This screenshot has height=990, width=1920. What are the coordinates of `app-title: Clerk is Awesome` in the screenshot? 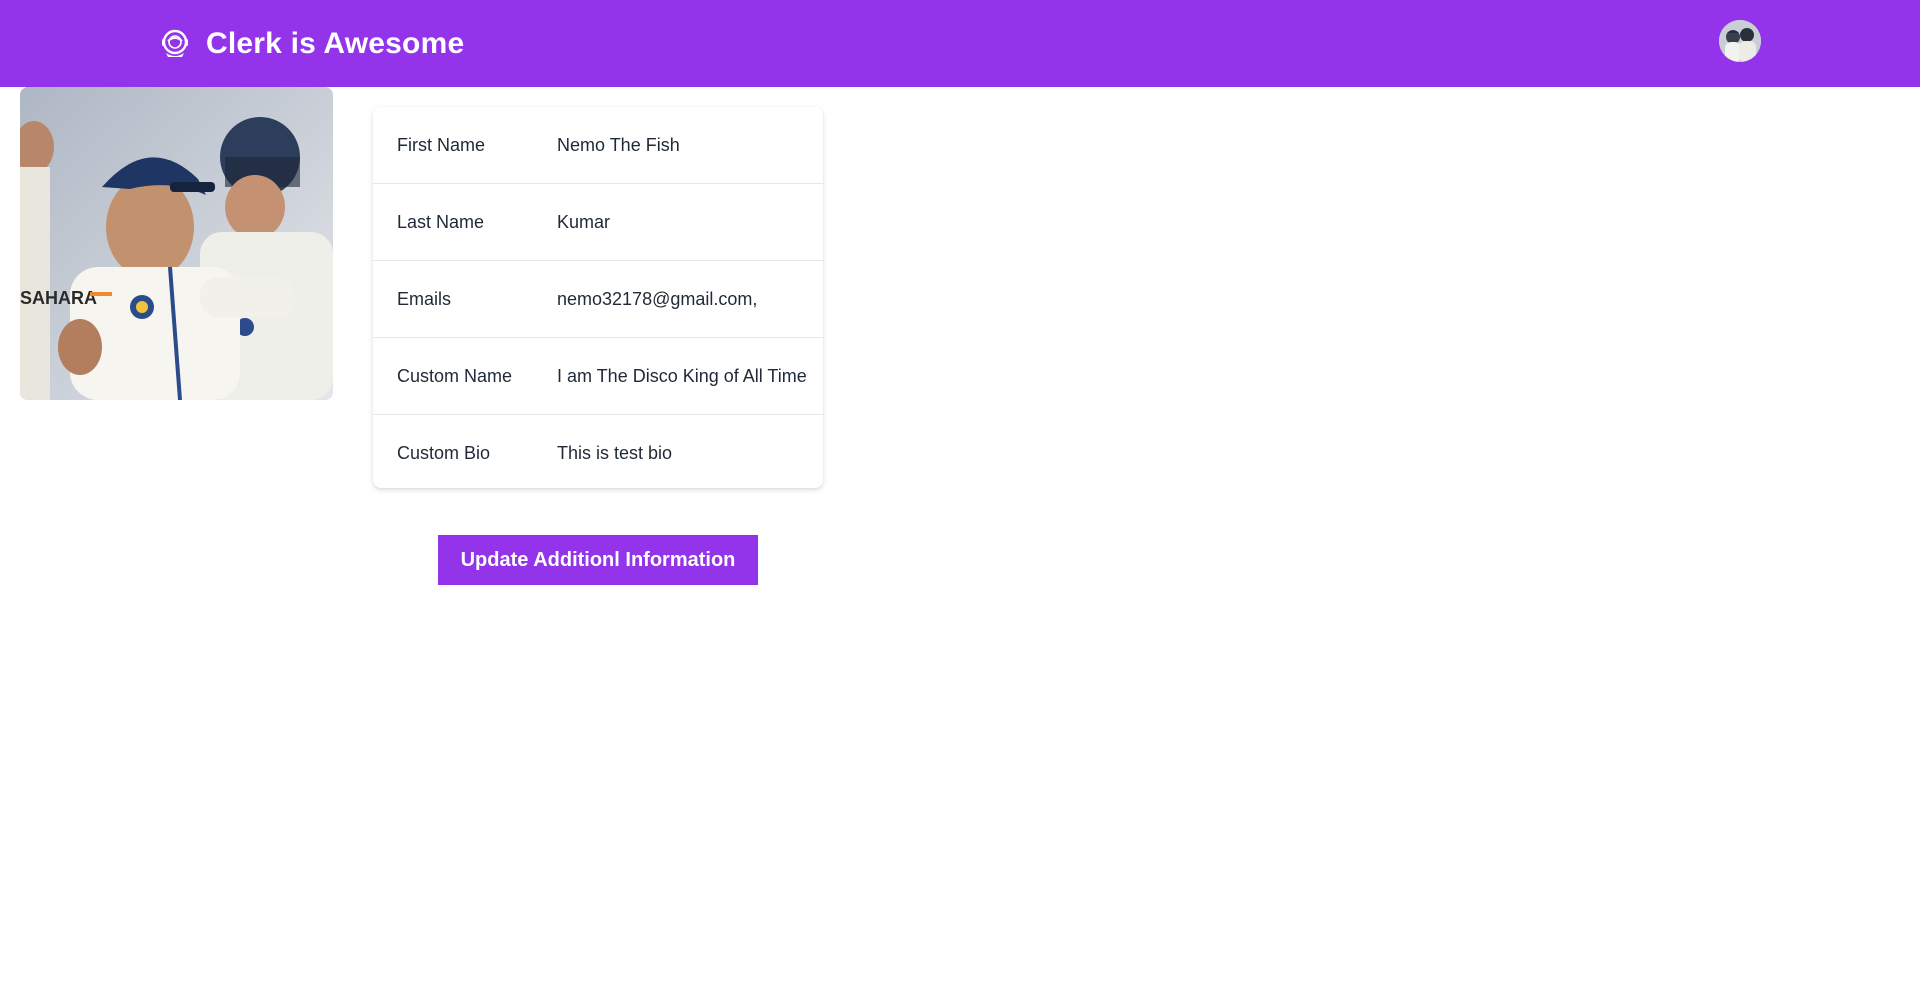 It's located at (335, 43).